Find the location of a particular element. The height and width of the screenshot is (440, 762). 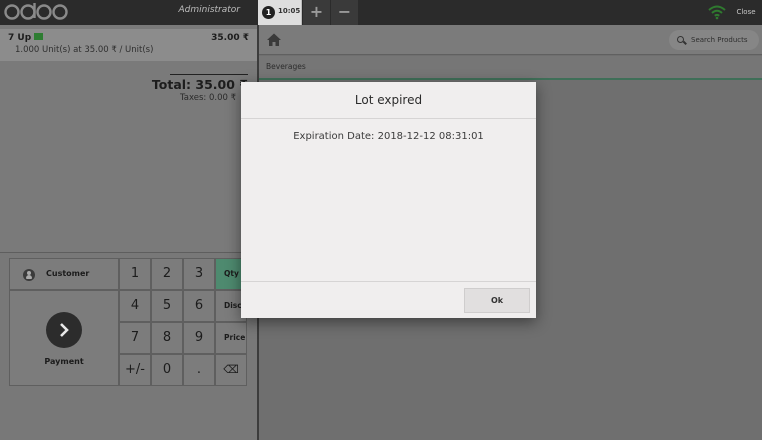

order-number: 1 is located at coordinates (268, 12).